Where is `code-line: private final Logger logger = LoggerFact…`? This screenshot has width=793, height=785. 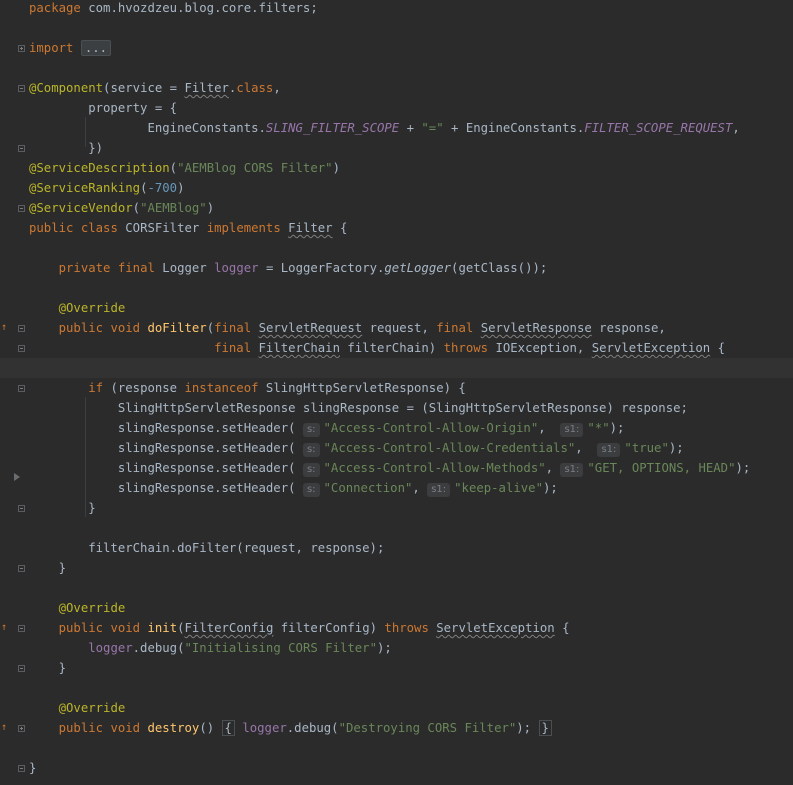
code-line: private final Logger logger = LoggerFact… is located at coordinates (396, 268).